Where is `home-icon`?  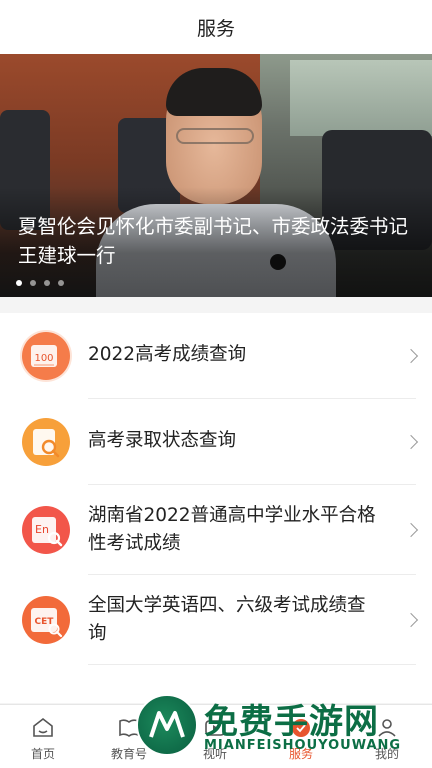
home-icon is located at coordinates (43, 728).